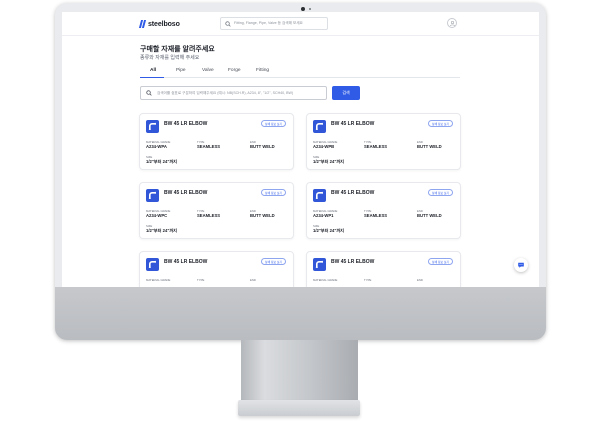  I want to click on user-icon, so click(452, 23).